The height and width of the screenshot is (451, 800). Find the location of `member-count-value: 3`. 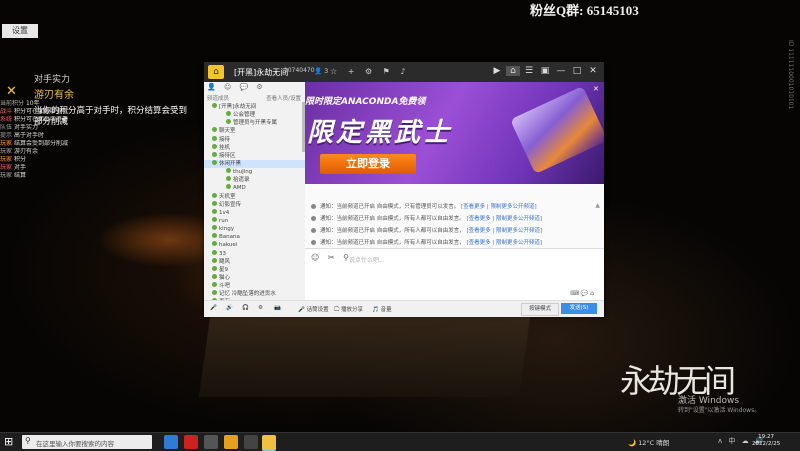

member-count-value: 3 is located at coordinates (326, 71).